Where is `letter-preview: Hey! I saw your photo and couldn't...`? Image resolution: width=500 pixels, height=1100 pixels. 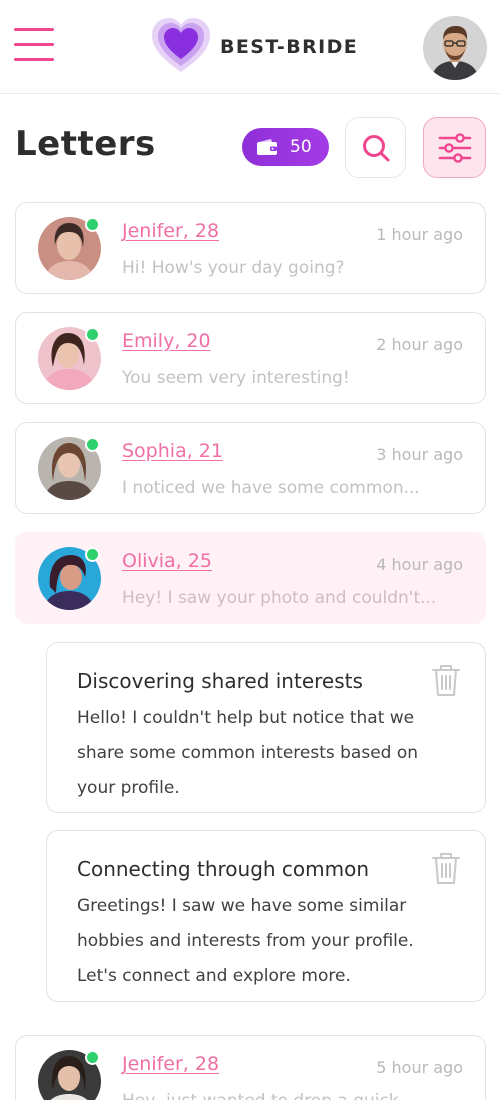 letter-preview: Hey! I saw your photo and couldn't... is located at coordinates (279, 598).